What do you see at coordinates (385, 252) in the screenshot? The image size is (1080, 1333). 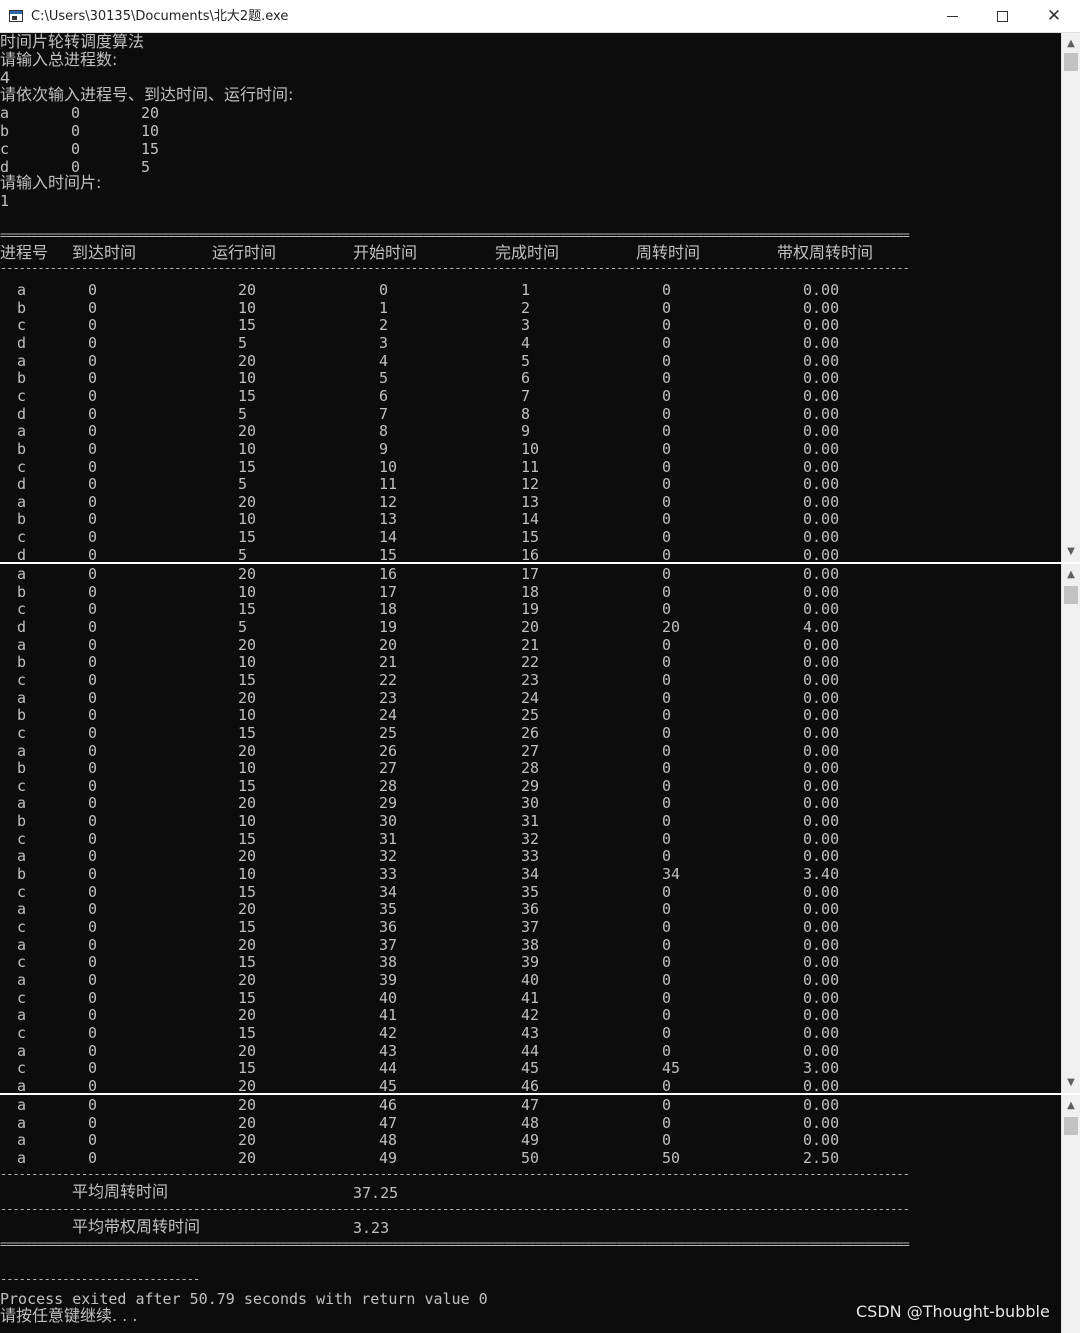 I see `column-header: 开始时间` at bounding box center [385, 252].